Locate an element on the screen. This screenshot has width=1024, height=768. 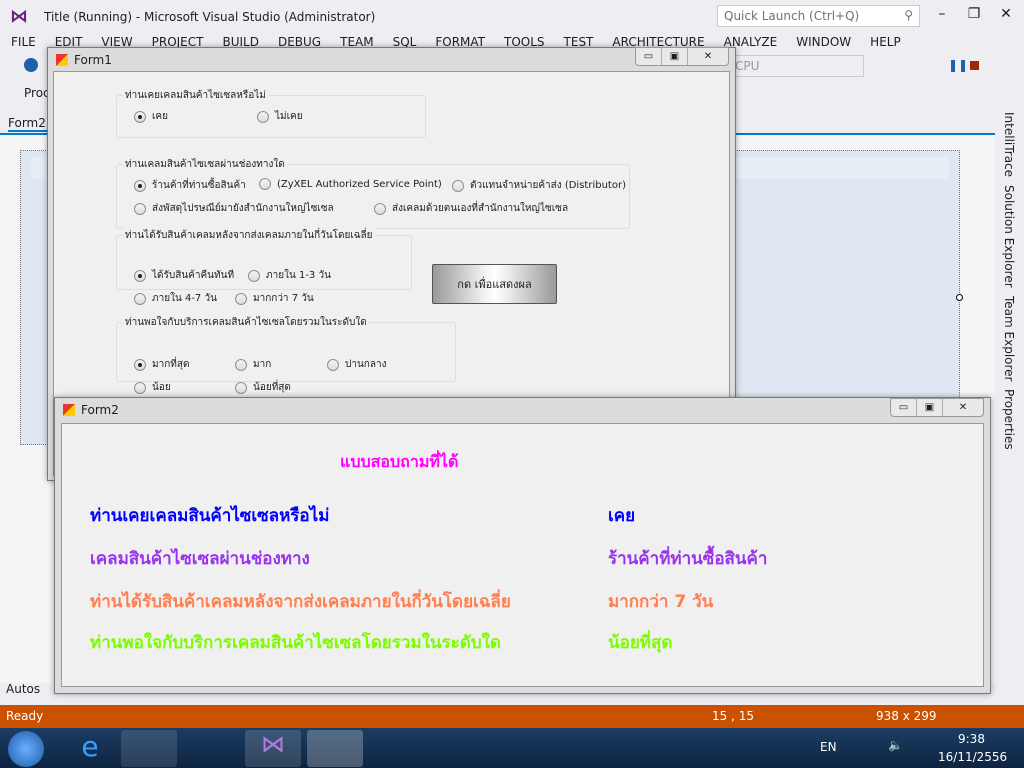
media-taskbar-icon is located at coordinates (210, 748).